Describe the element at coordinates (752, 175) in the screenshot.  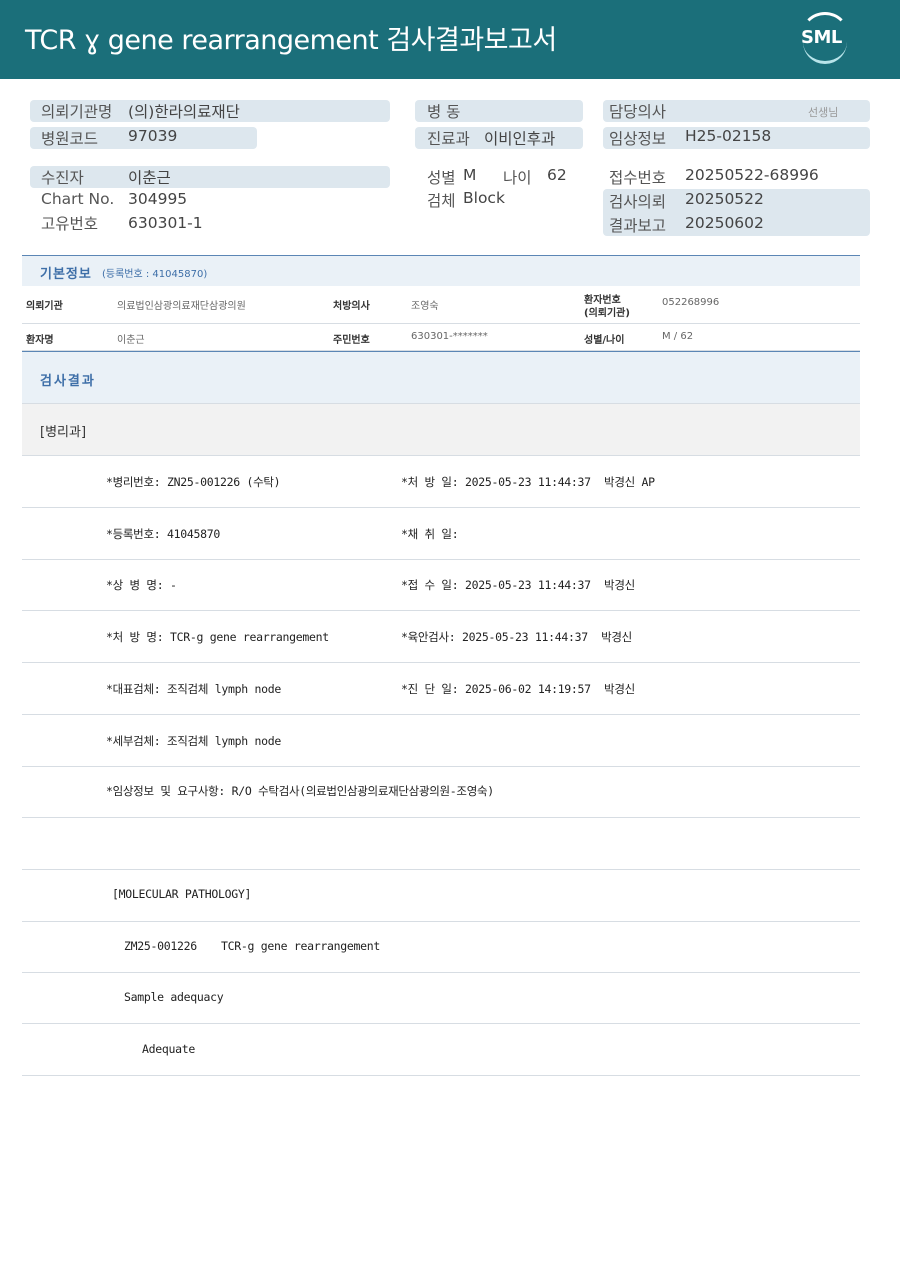
I see `receipt-value: 20250522-68996` at that location.